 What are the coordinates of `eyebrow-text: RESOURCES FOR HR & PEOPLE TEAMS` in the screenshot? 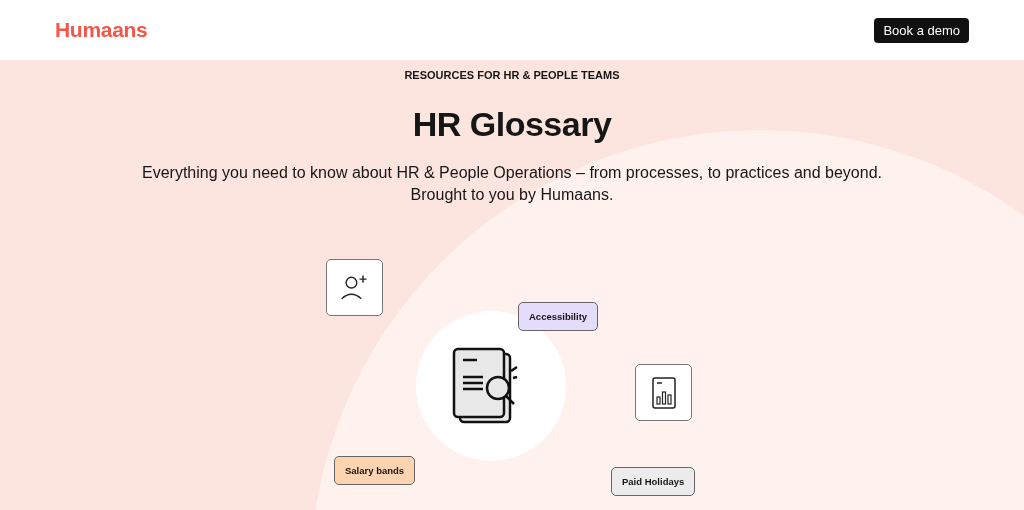 It's located at (512, 75).